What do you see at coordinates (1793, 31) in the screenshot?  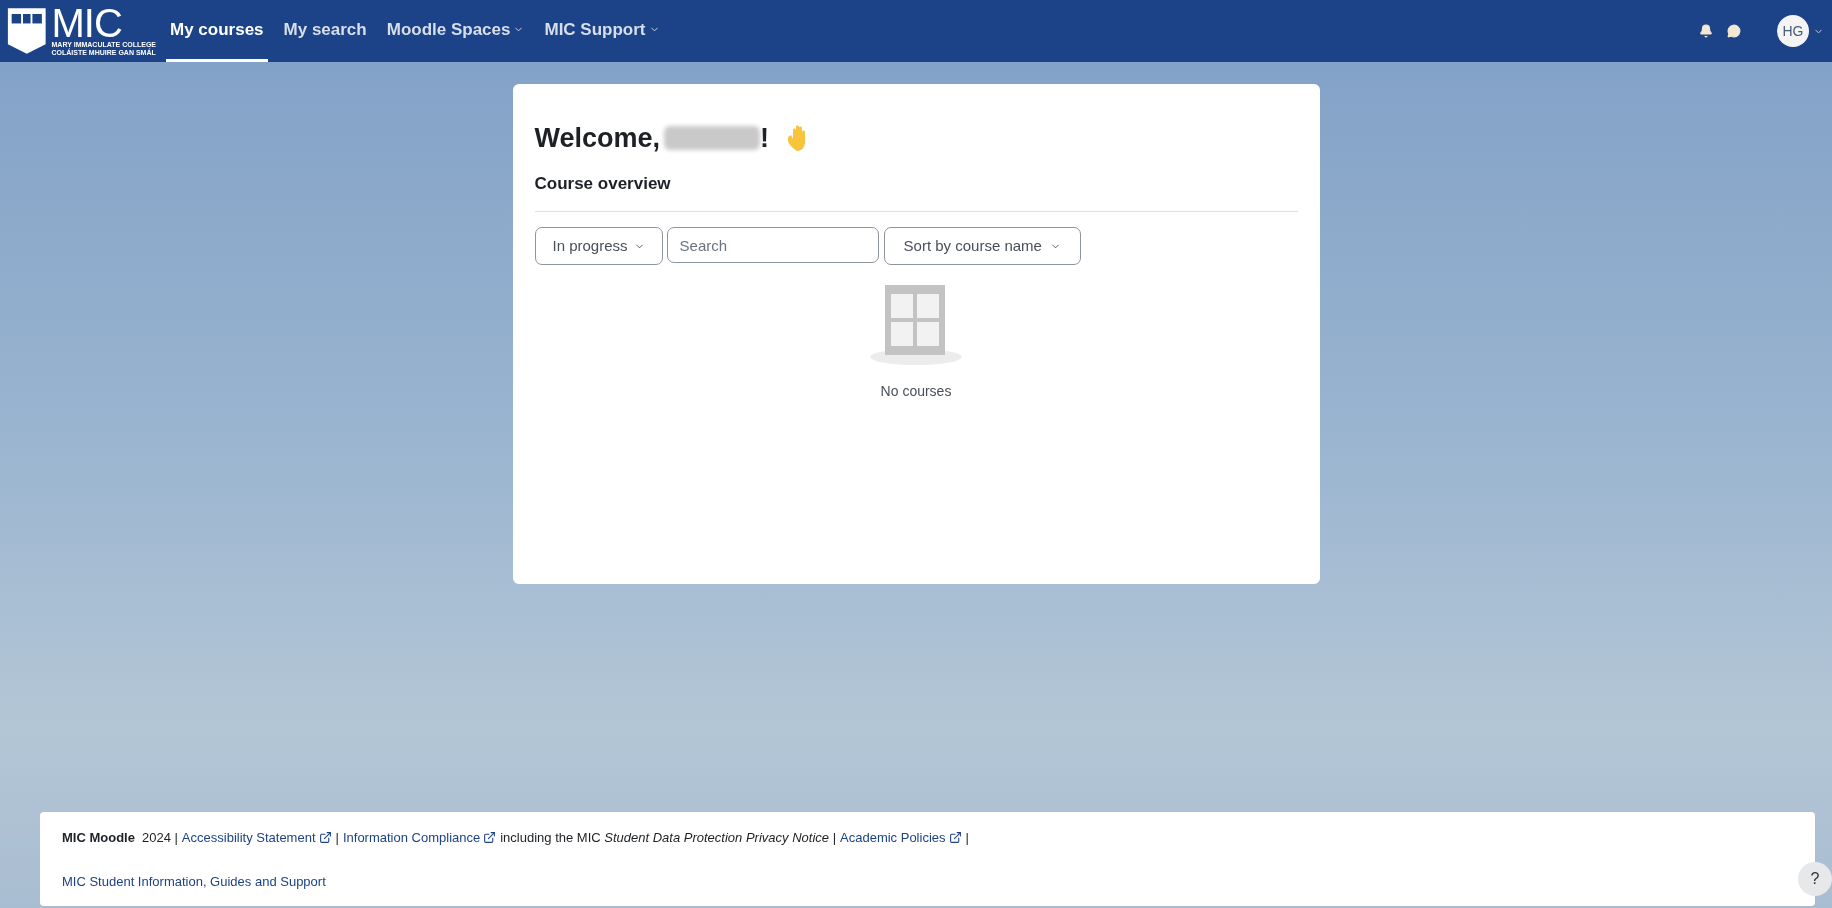 I see `user-avatar: HG` at bounding box center [1793, 31].